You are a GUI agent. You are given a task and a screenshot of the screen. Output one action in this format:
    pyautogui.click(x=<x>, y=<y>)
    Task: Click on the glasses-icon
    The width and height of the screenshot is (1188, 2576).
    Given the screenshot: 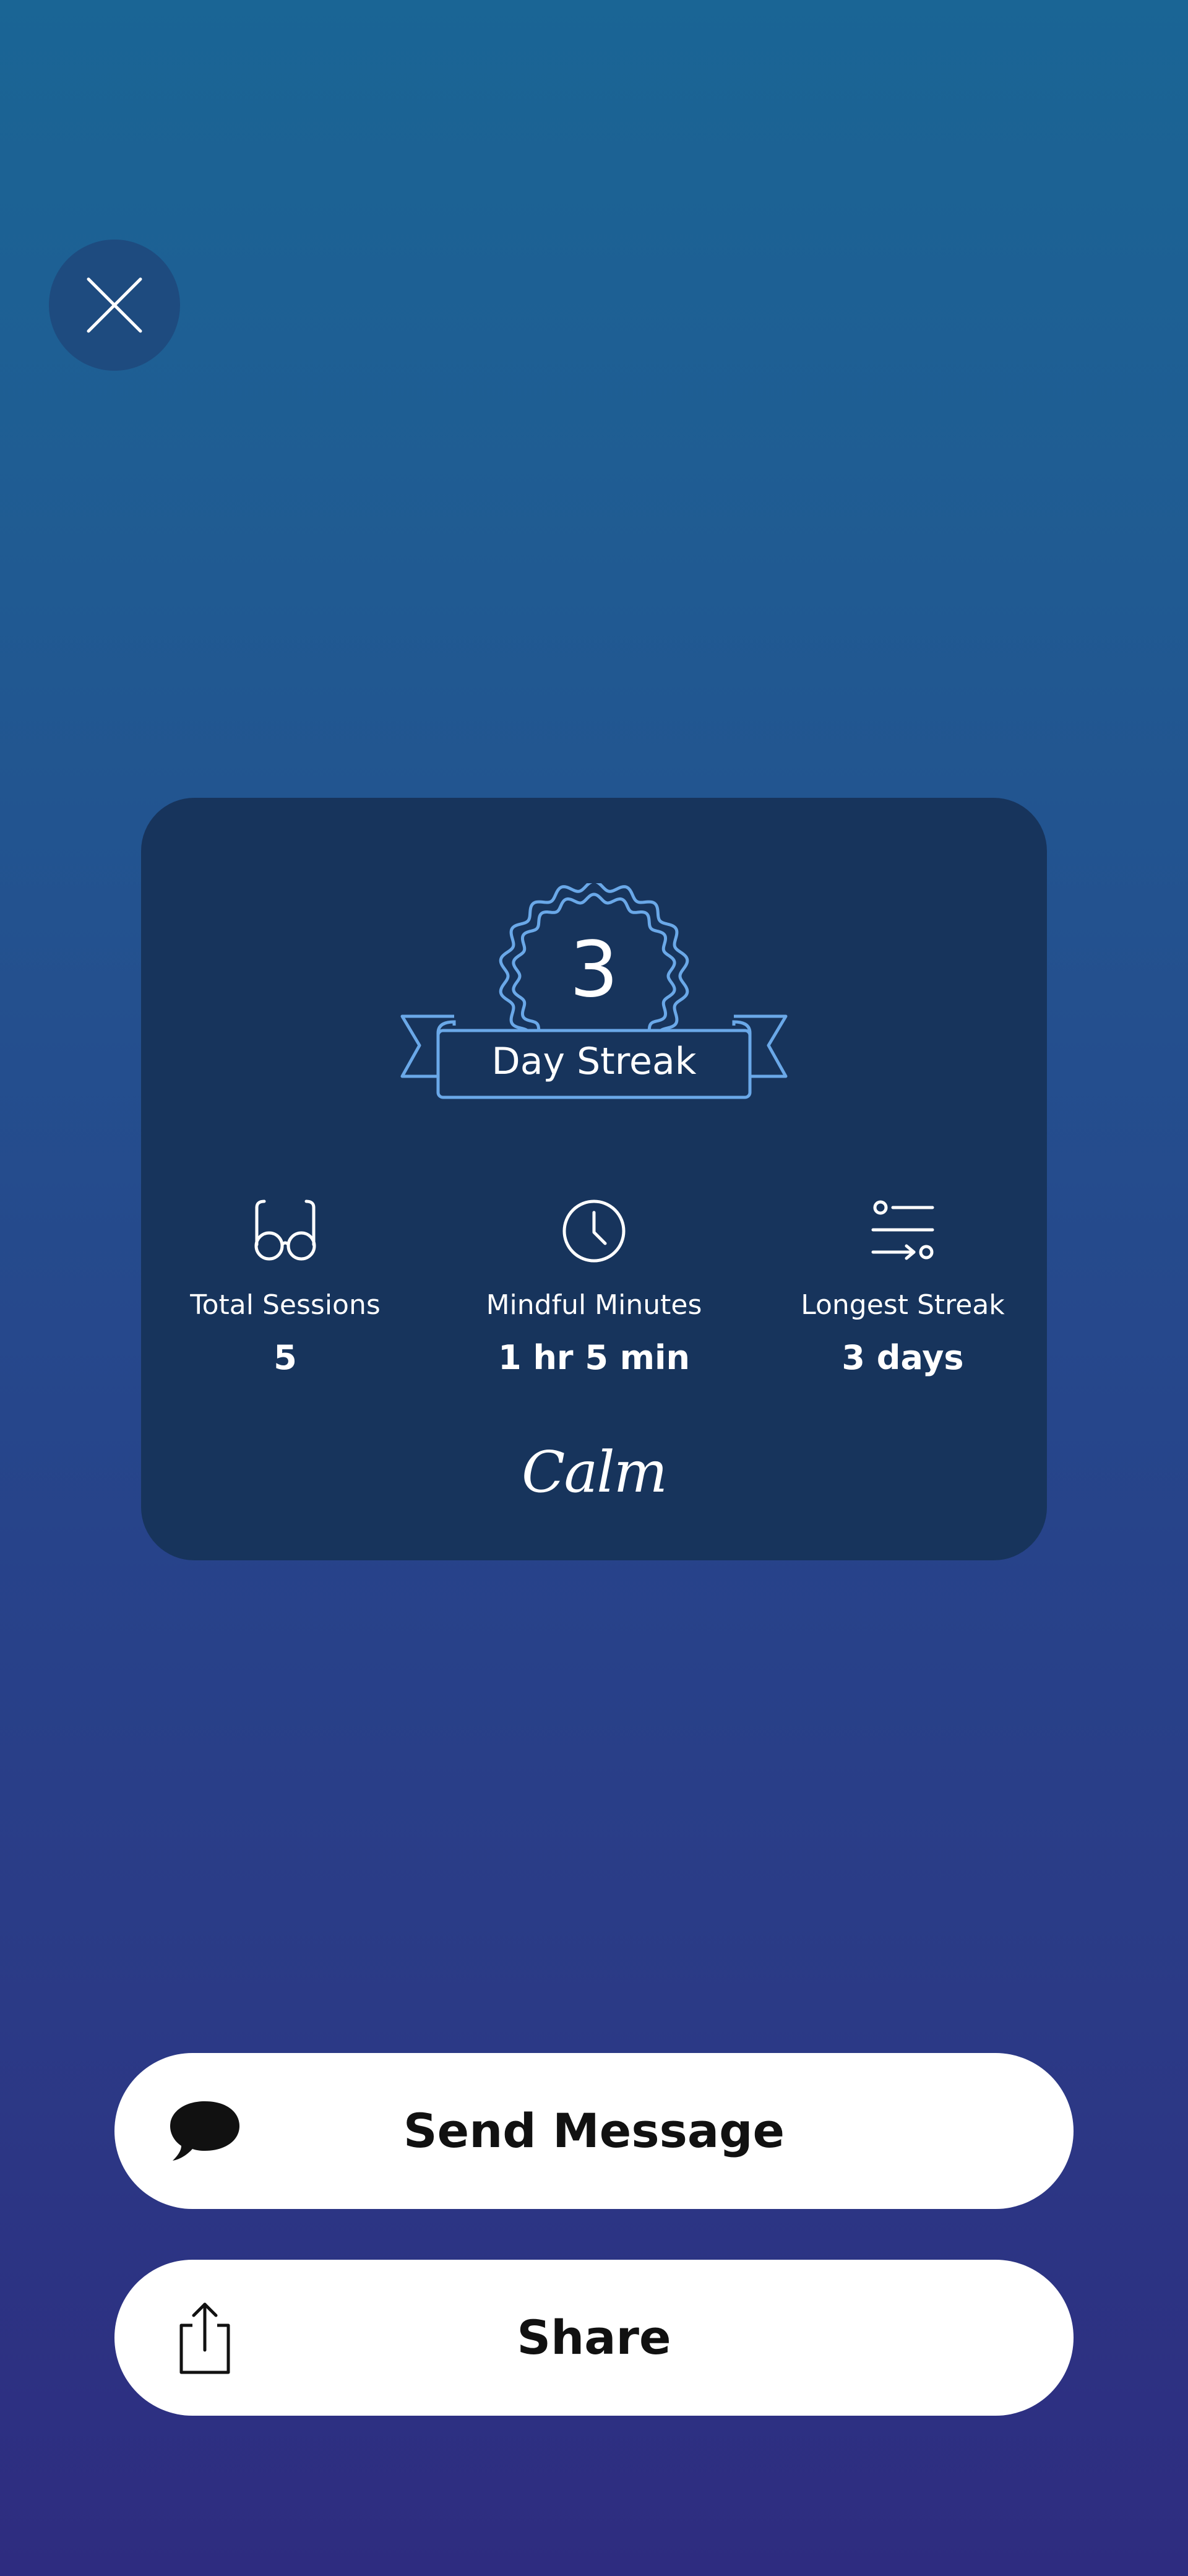 What is the action you would take?
    pyautogui.click(x=285, y=1230)
    